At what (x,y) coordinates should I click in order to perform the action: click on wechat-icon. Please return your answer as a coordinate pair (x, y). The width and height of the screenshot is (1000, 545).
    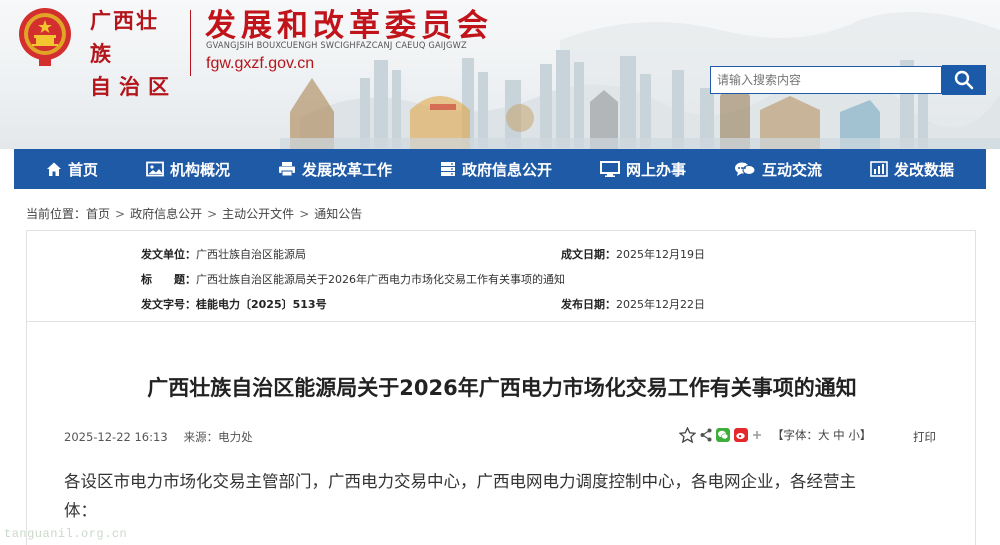
    Looking at the image, I should click on (723, 435).